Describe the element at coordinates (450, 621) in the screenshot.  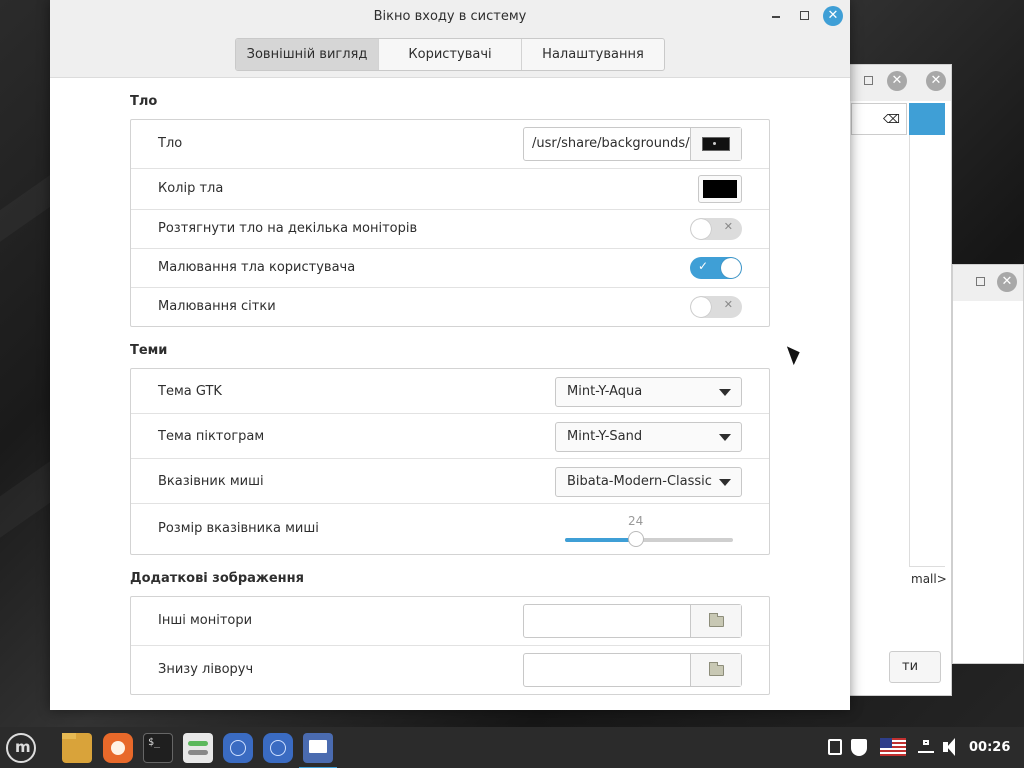
I see `row-other-monitors: Інші монітори` at that location.